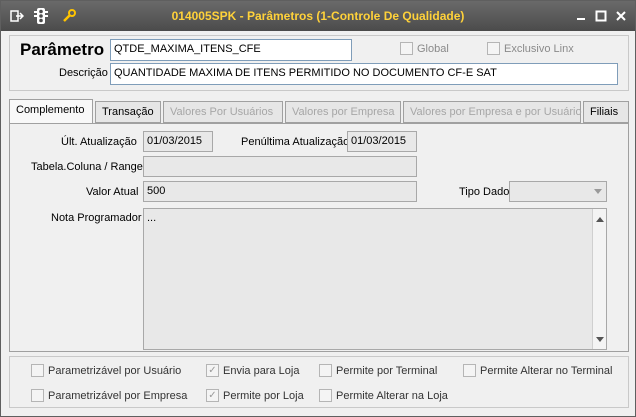 The image size is (636, 417). What do you see at coordinates (99, 142) in the screenshot?
I see `ult-atualizacao-label: Últ. Atualização` at bounding box center [99, 142].